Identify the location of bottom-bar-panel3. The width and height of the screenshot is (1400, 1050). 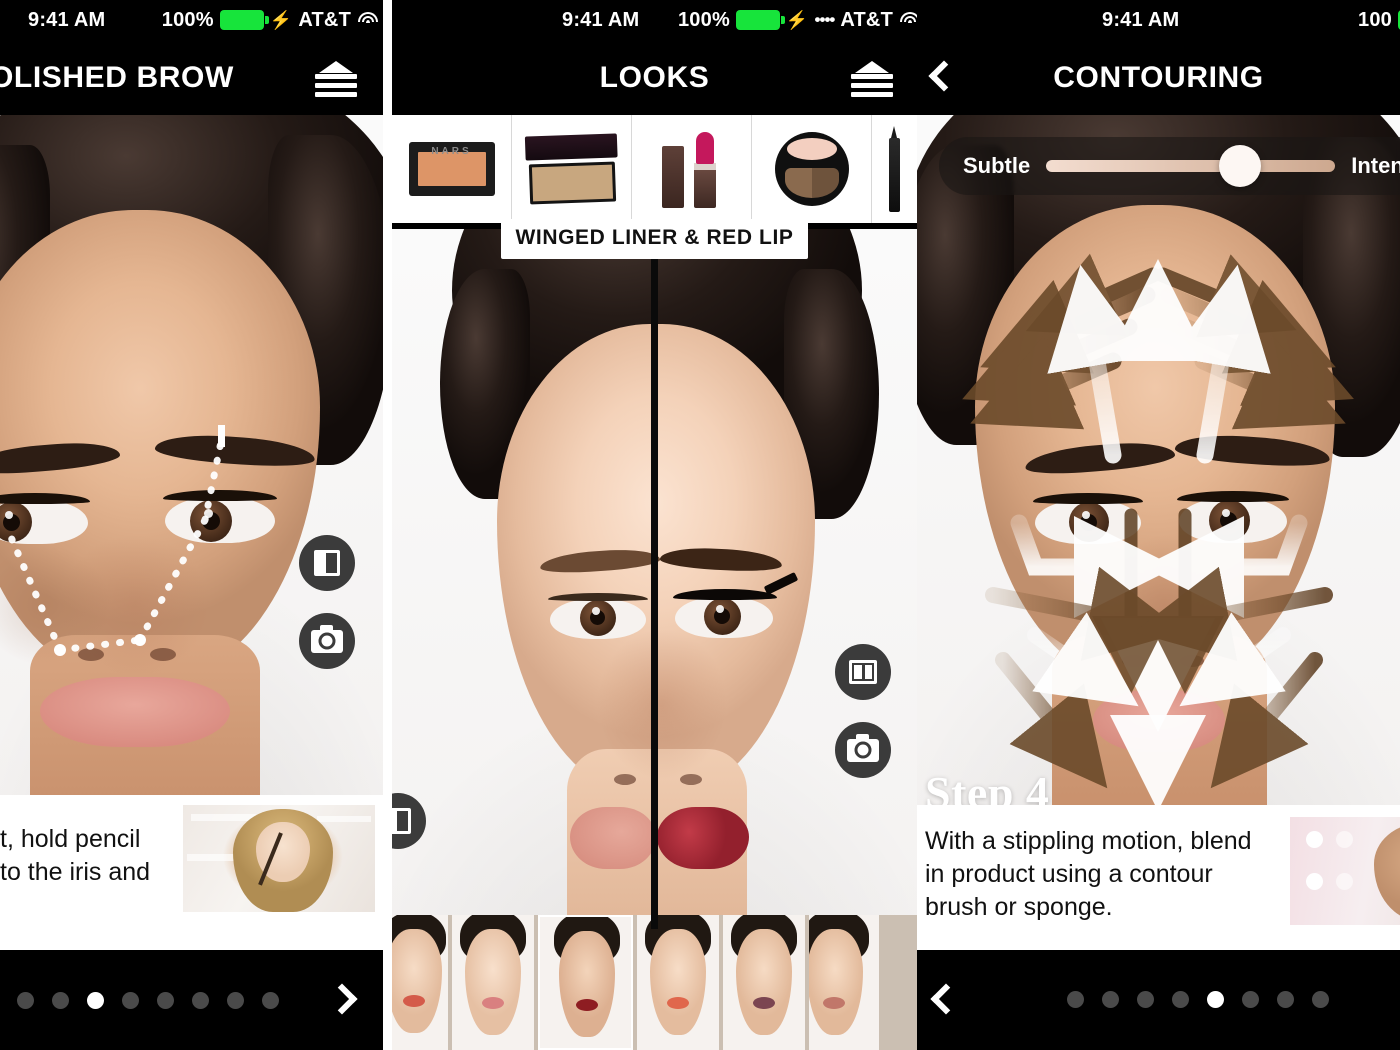
(1158, 1000).